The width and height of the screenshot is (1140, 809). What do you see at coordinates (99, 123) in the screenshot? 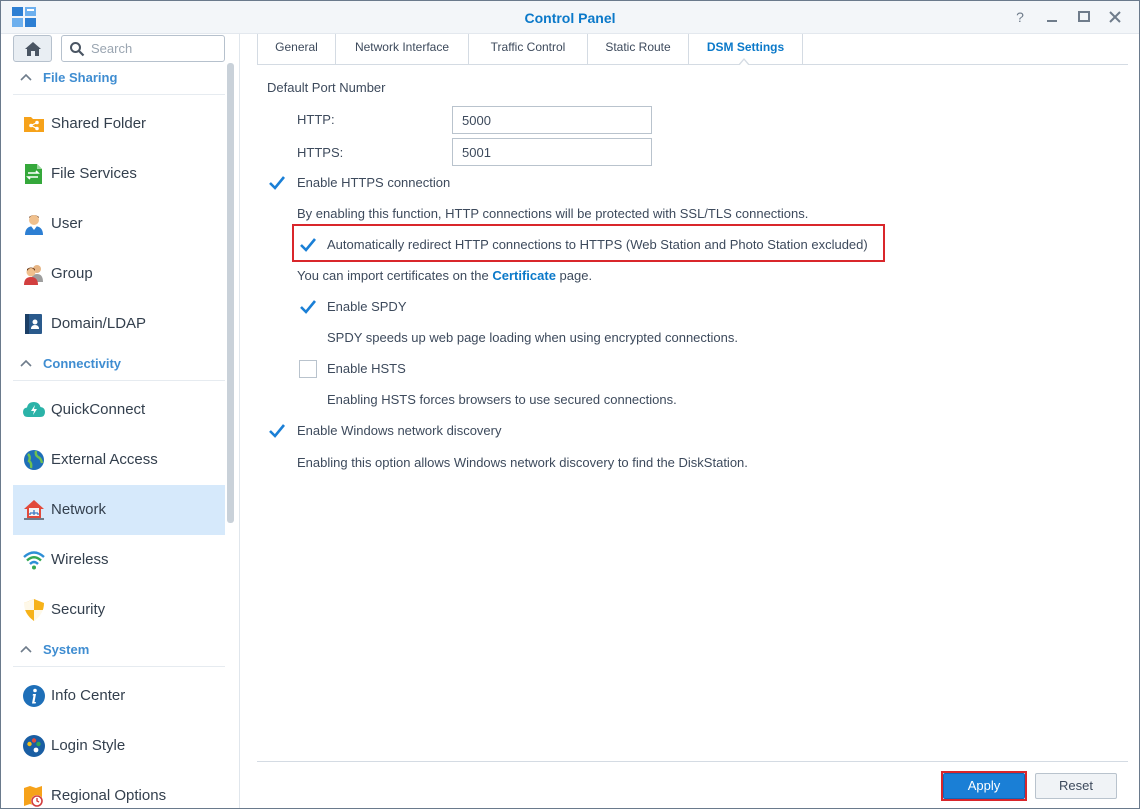
I see `sidebar-item-label: Shared Folder` at bounding box center [99, 123].